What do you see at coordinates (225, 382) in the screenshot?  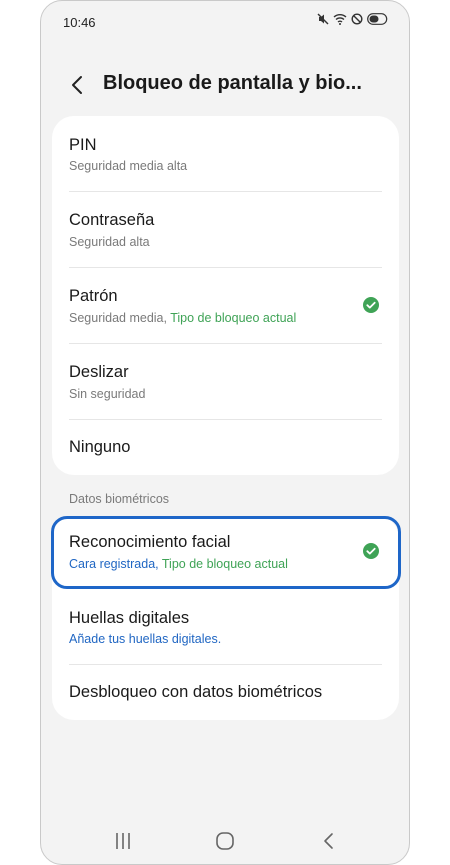 I see `lock-option-swipe: Deslizar Sin seguridad` at bounding box center [225, 382].